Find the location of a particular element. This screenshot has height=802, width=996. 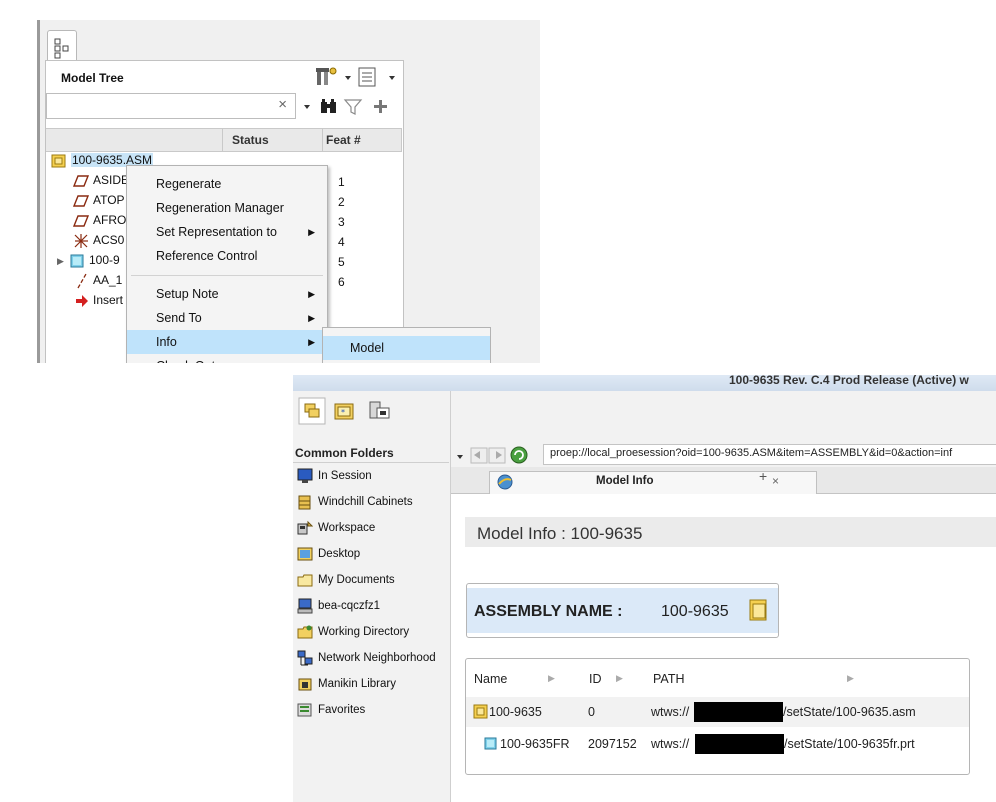

binoculars-icon is located at coordinates (328, 106).